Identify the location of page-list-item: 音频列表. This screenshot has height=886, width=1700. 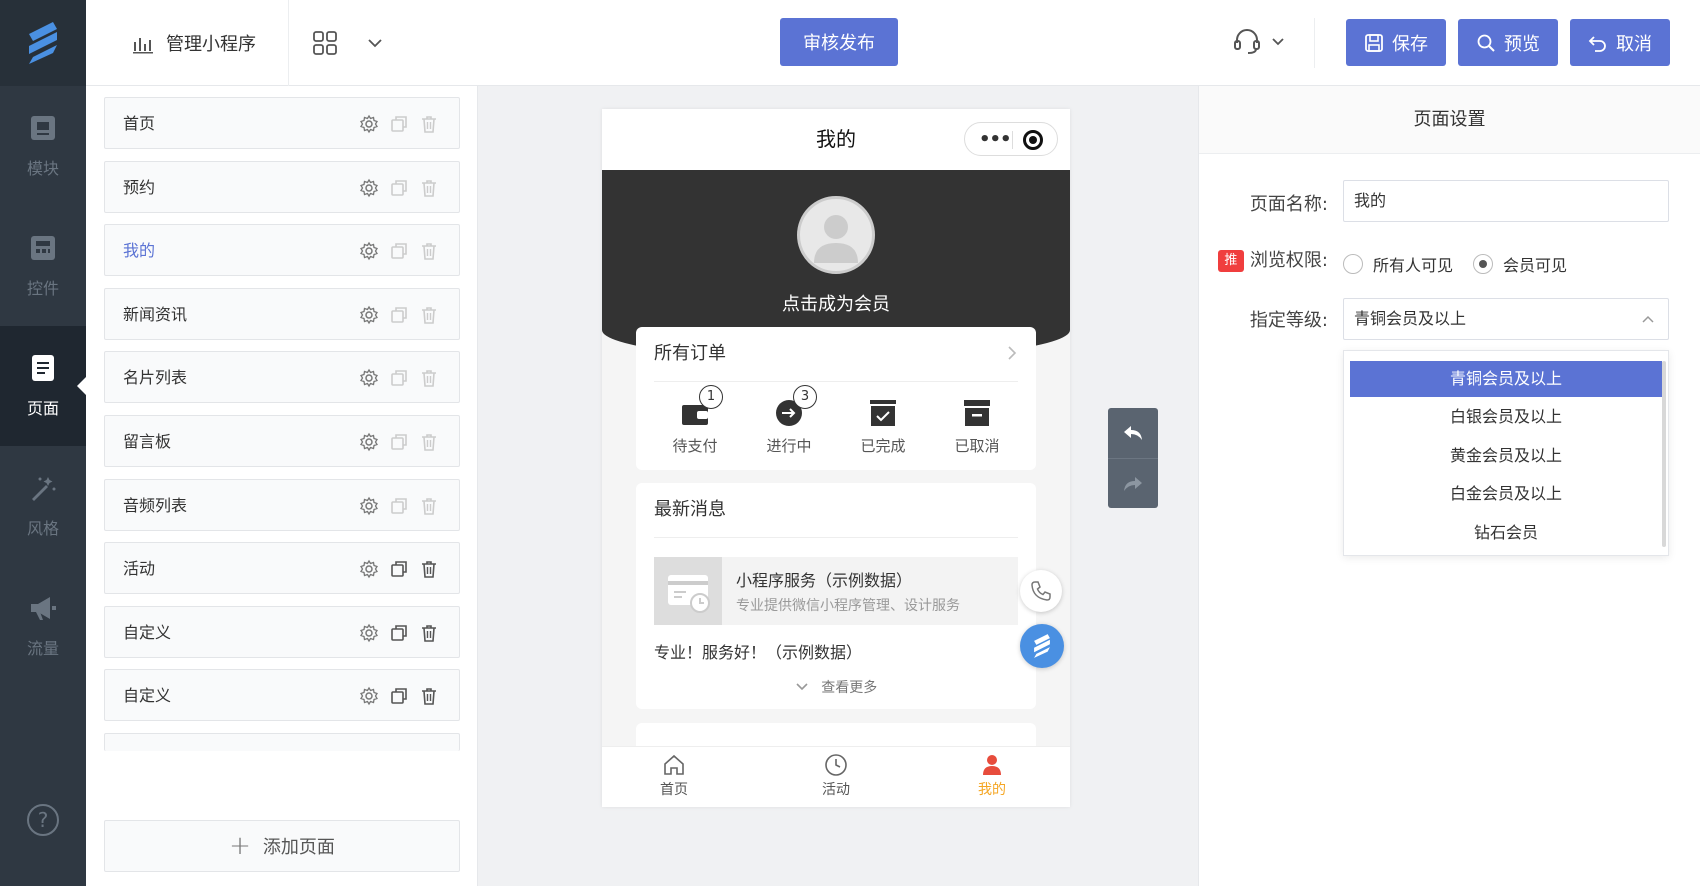
(282, 504).